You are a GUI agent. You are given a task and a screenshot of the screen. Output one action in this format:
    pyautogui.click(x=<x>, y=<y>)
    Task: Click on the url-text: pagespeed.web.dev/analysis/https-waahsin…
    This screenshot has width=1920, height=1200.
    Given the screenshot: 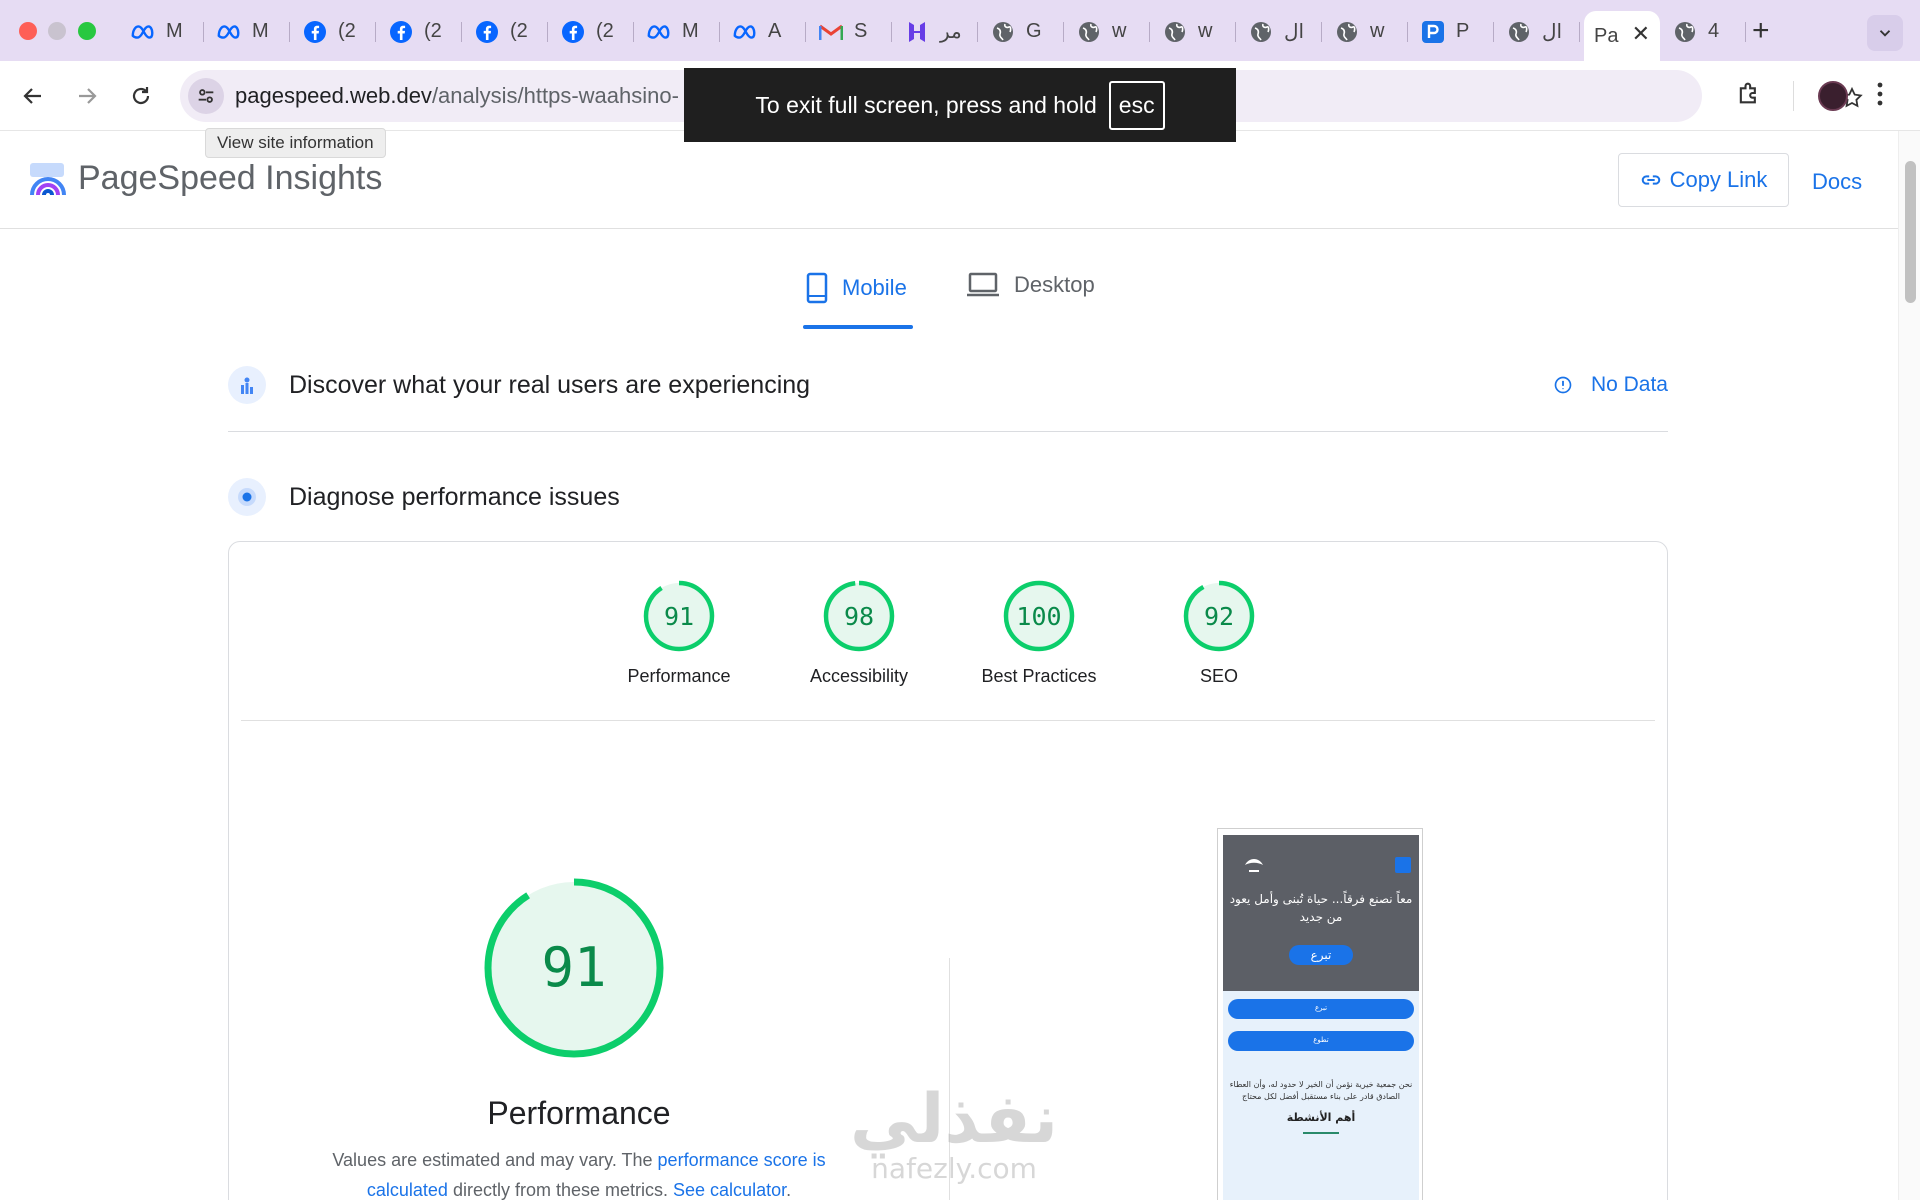 What is the action you would take?
    pyautogui.click(x=457, y=96)
    